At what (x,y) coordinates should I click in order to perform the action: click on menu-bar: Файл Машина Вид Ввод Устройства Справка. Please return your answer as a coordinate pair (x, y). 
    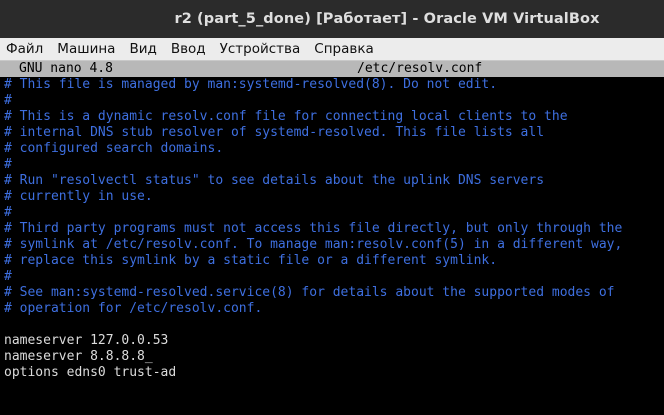
    Looking at the image, I should click on (332, 49).